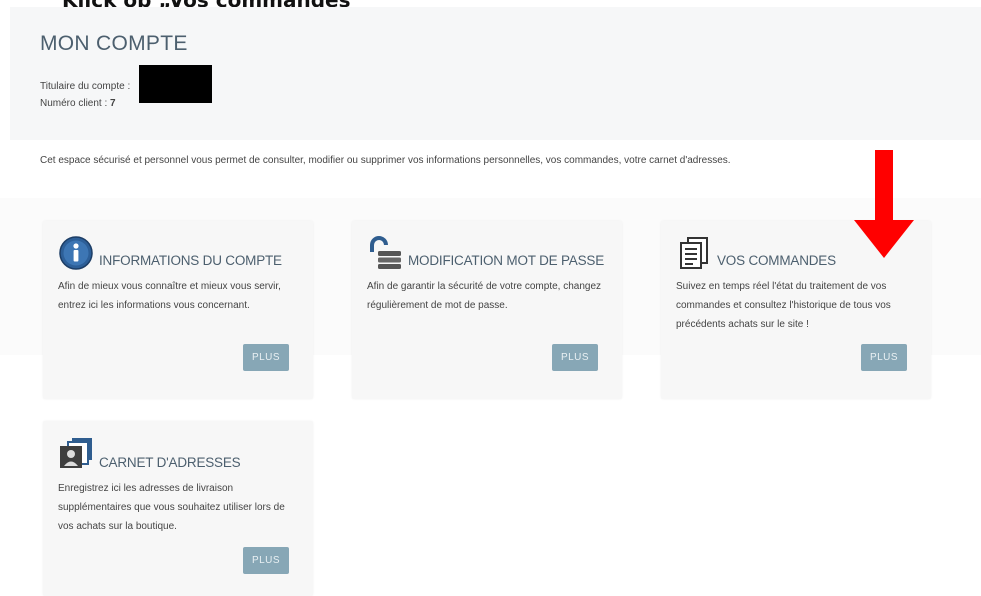 The image size is (981, 596). I want to click on client-number-value: 7, so click(113, 103).